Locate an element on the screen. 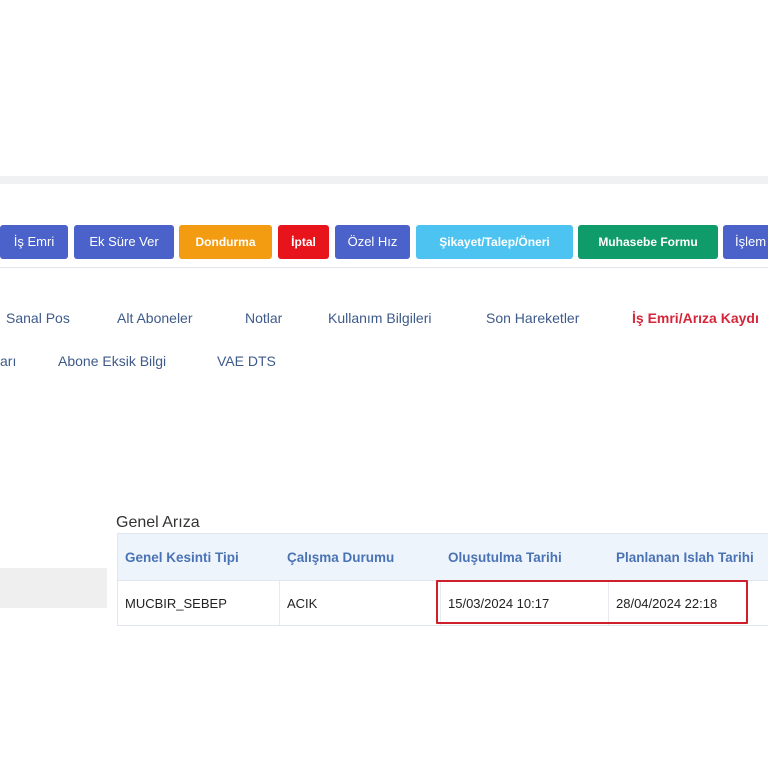 The width and height of the screenshot is (768, 768). date-highlight-box is located at coordinates (592, 602).